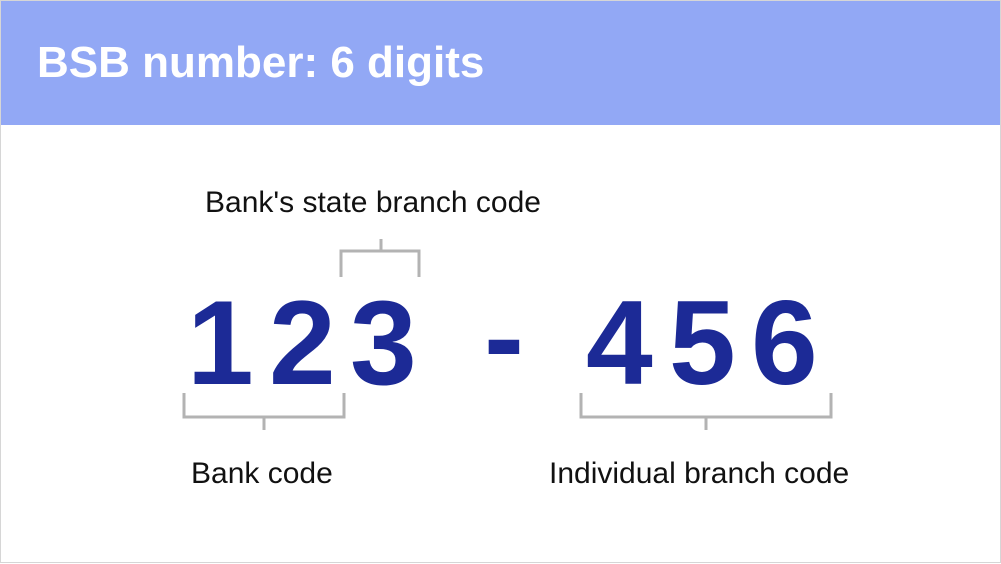 The width and height of the screenshot is (1001, 564). What do you see at coordinates (619, 343) in the screenshot?
I see `digit-4: 4` at bounding box center [619, 343].